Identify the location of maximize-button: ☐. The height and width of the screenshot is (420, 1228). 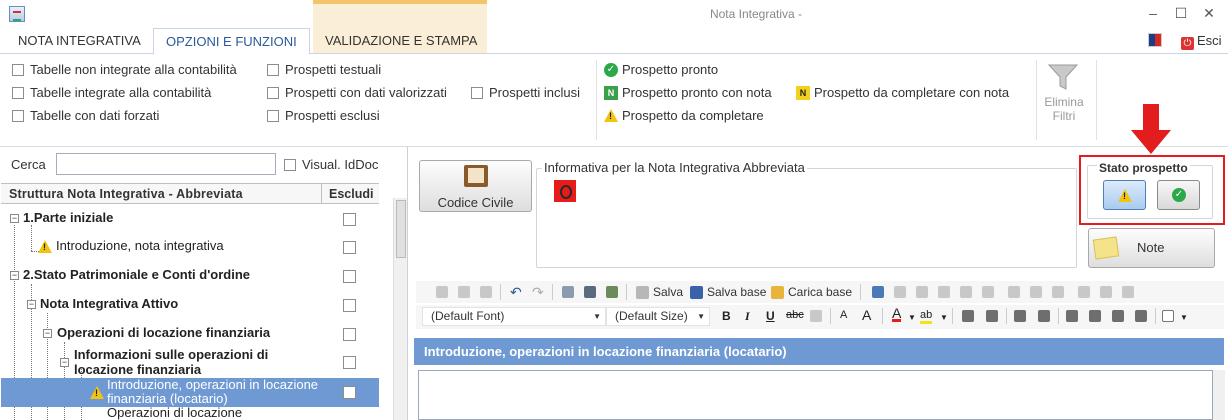
(1181, 13).